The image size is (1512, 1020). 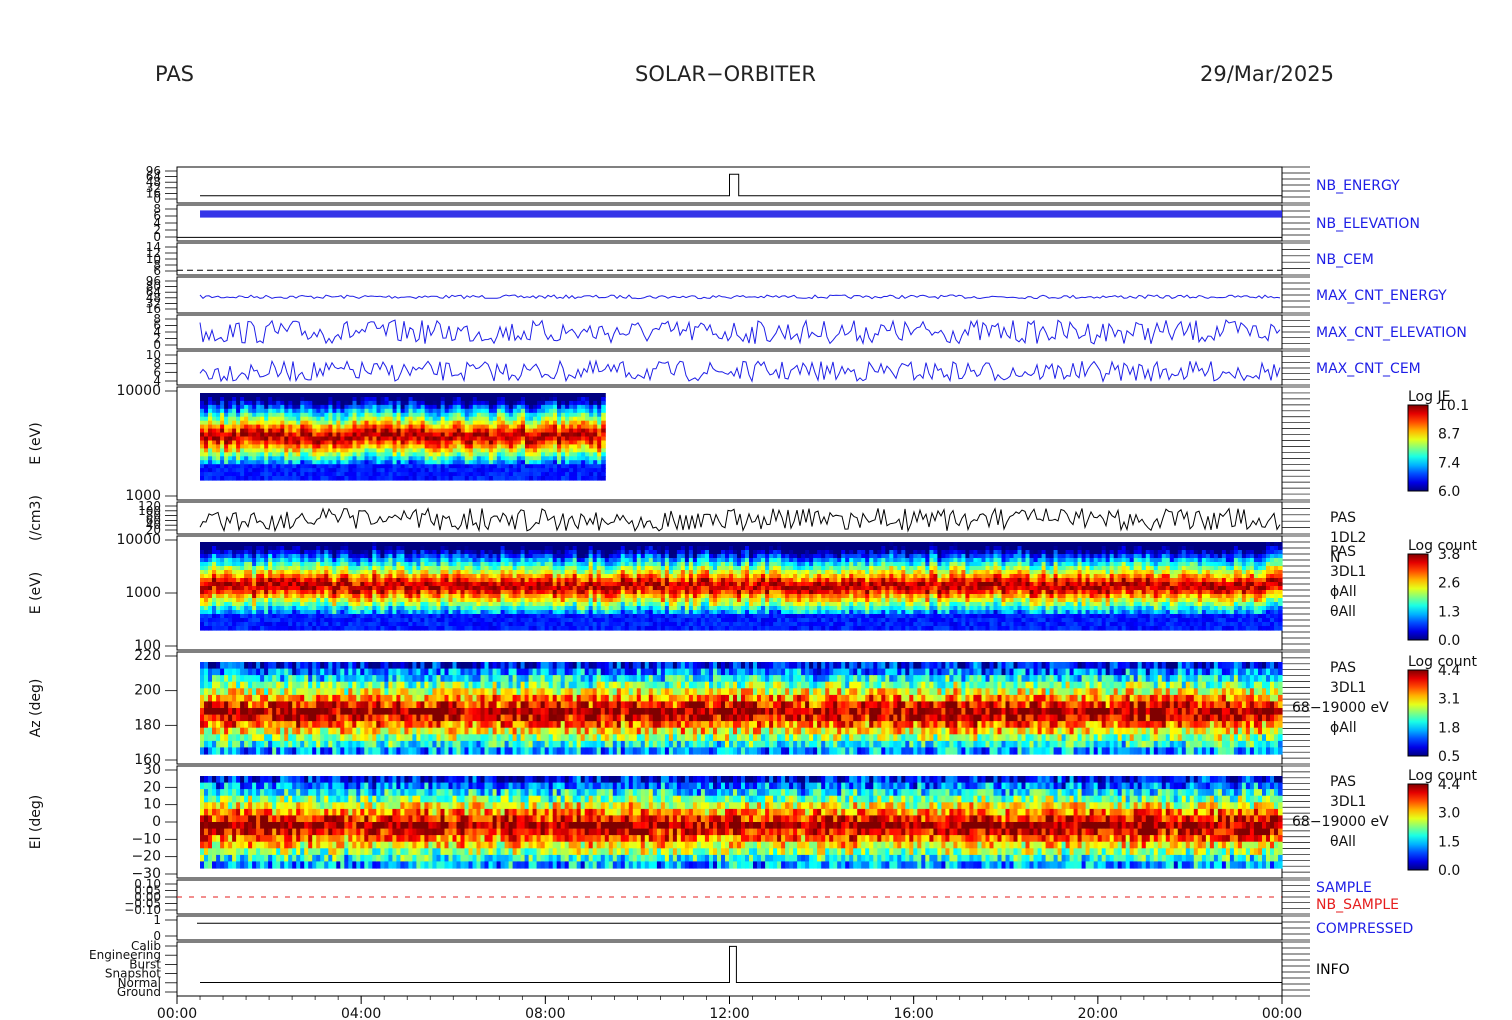 I want to click on panel-nb-elevation, so click(x=737, y=223).